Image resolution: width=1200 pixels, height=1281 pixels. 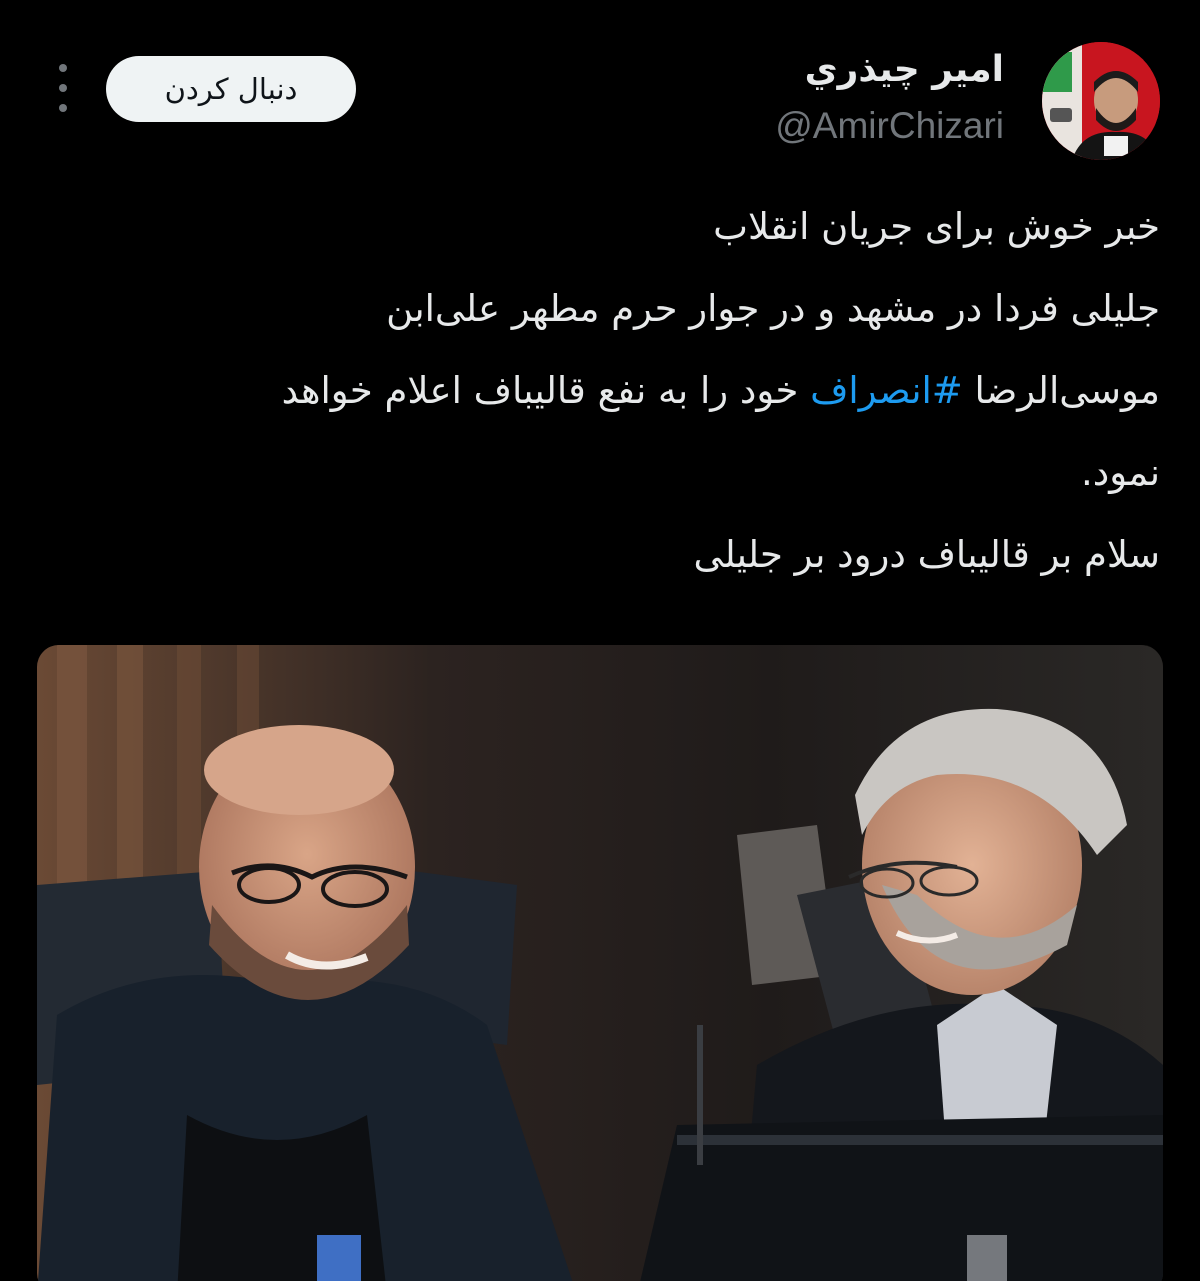 What do you see at coordinates (926, 554) in the screenshot?
I see `tweet-line: سلام بر قالیباف درود بر جلیلی` at bounding box center [926, 554].